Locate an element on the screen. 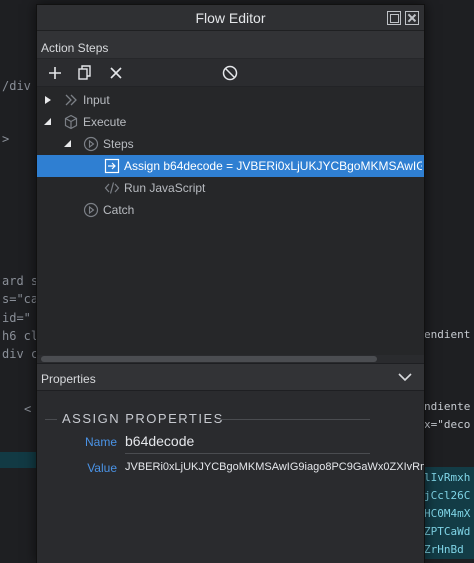  code-line: s="ca is located at coordinates (20, 299).